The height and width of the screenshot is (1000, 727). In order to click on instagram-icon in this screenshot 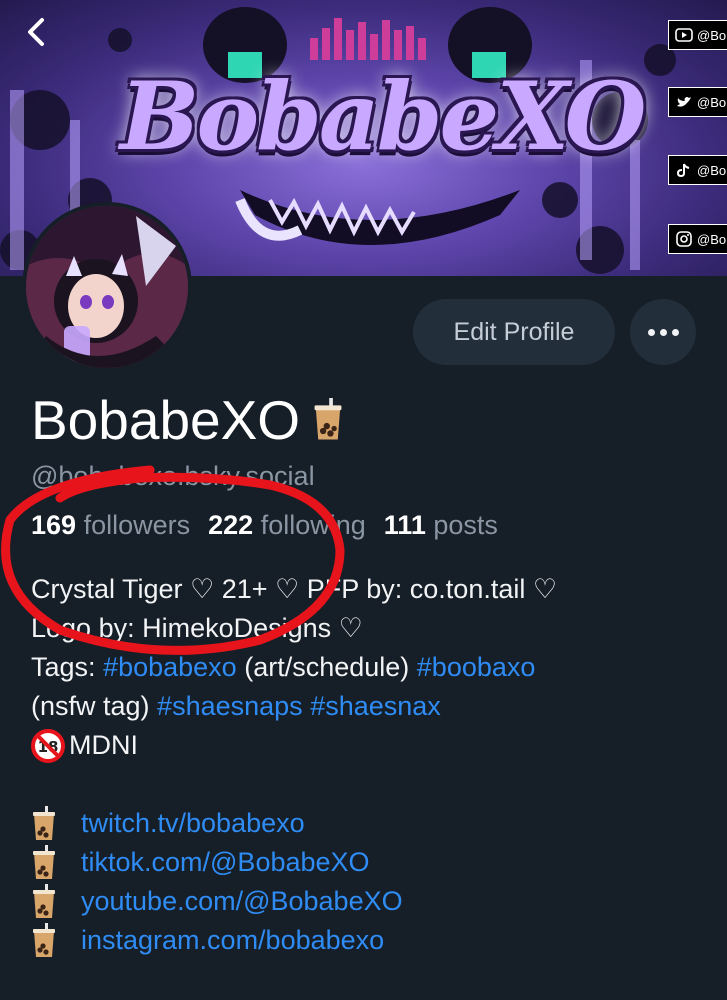, I will do `click(684, 239)`.